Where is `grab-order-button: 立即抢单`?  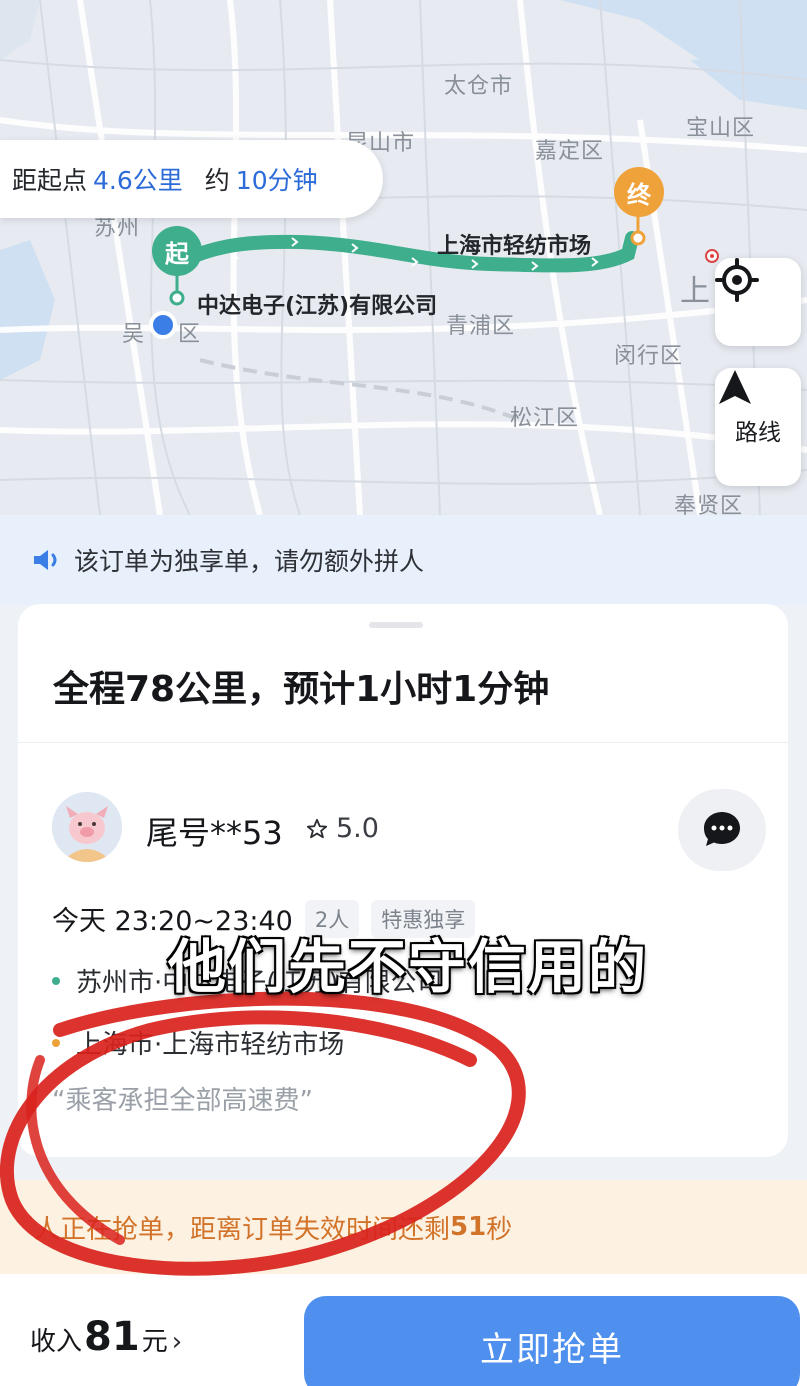
grab-order-button: 立即抢单 is located at coordinates (552, 1341).